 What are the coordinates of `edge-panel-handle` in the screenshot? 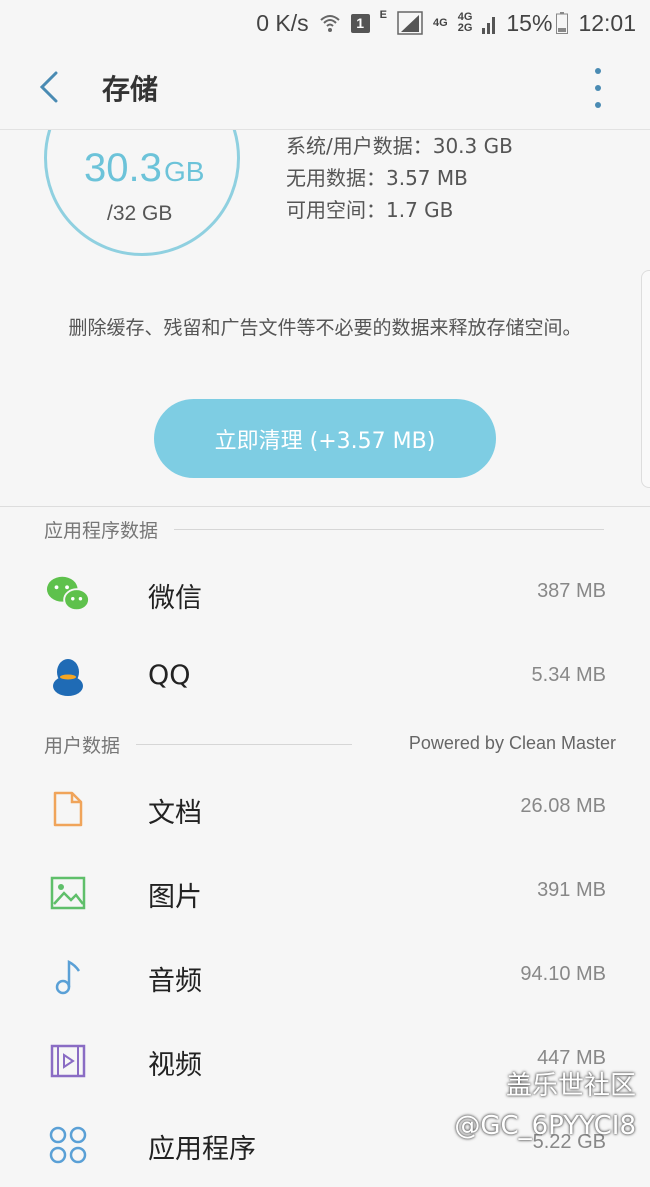 It's located at (645, 379).